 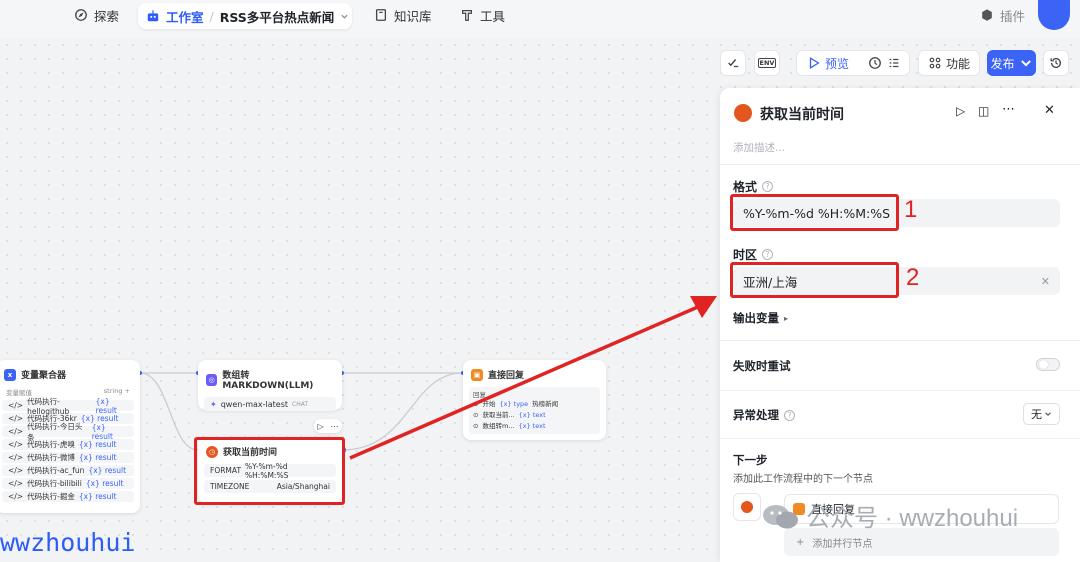 What do you see at coordinates (960, 111) in the screenshot?
I see `run-node-icon: ▷` at bounding box center [960, 111].